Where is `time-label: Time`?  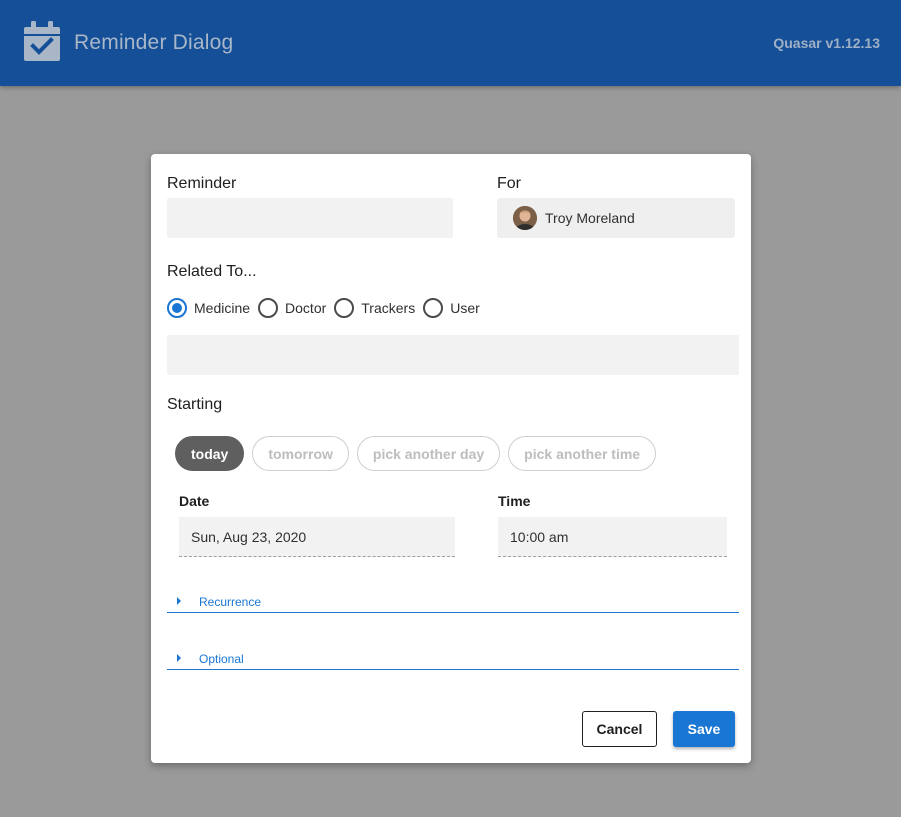 time-label: Time is located at coordinates (514, 501).